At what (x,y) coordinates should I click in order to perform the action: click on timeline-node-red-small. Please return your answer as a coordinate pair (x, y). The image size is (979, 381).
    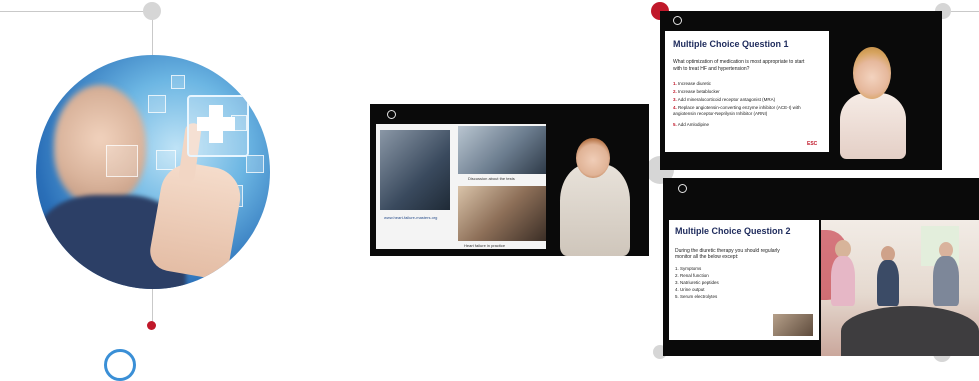
    Looking at the image, I should click on (151, 325).